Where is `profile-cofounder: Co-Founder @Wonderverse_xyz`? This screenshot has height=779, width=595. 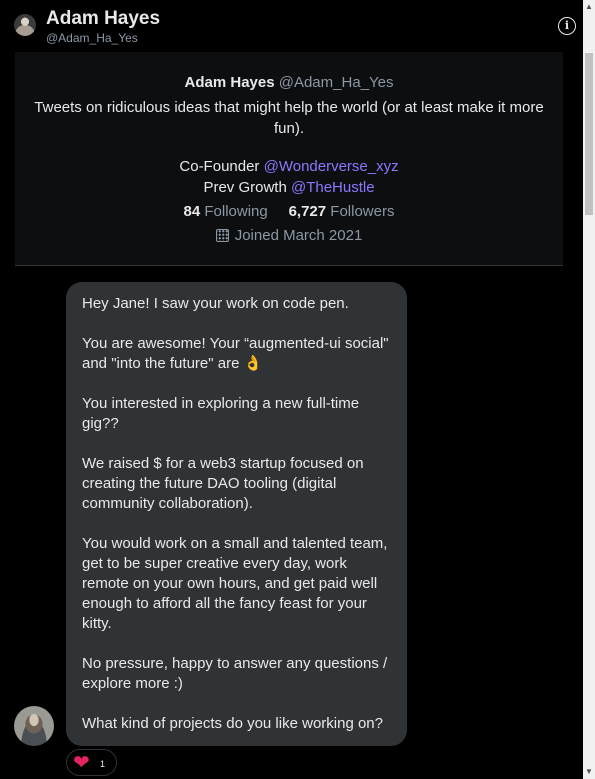
profile-cofounder: Co-Founder @Wonderverse_xyz is located at coordinates (289, 166).